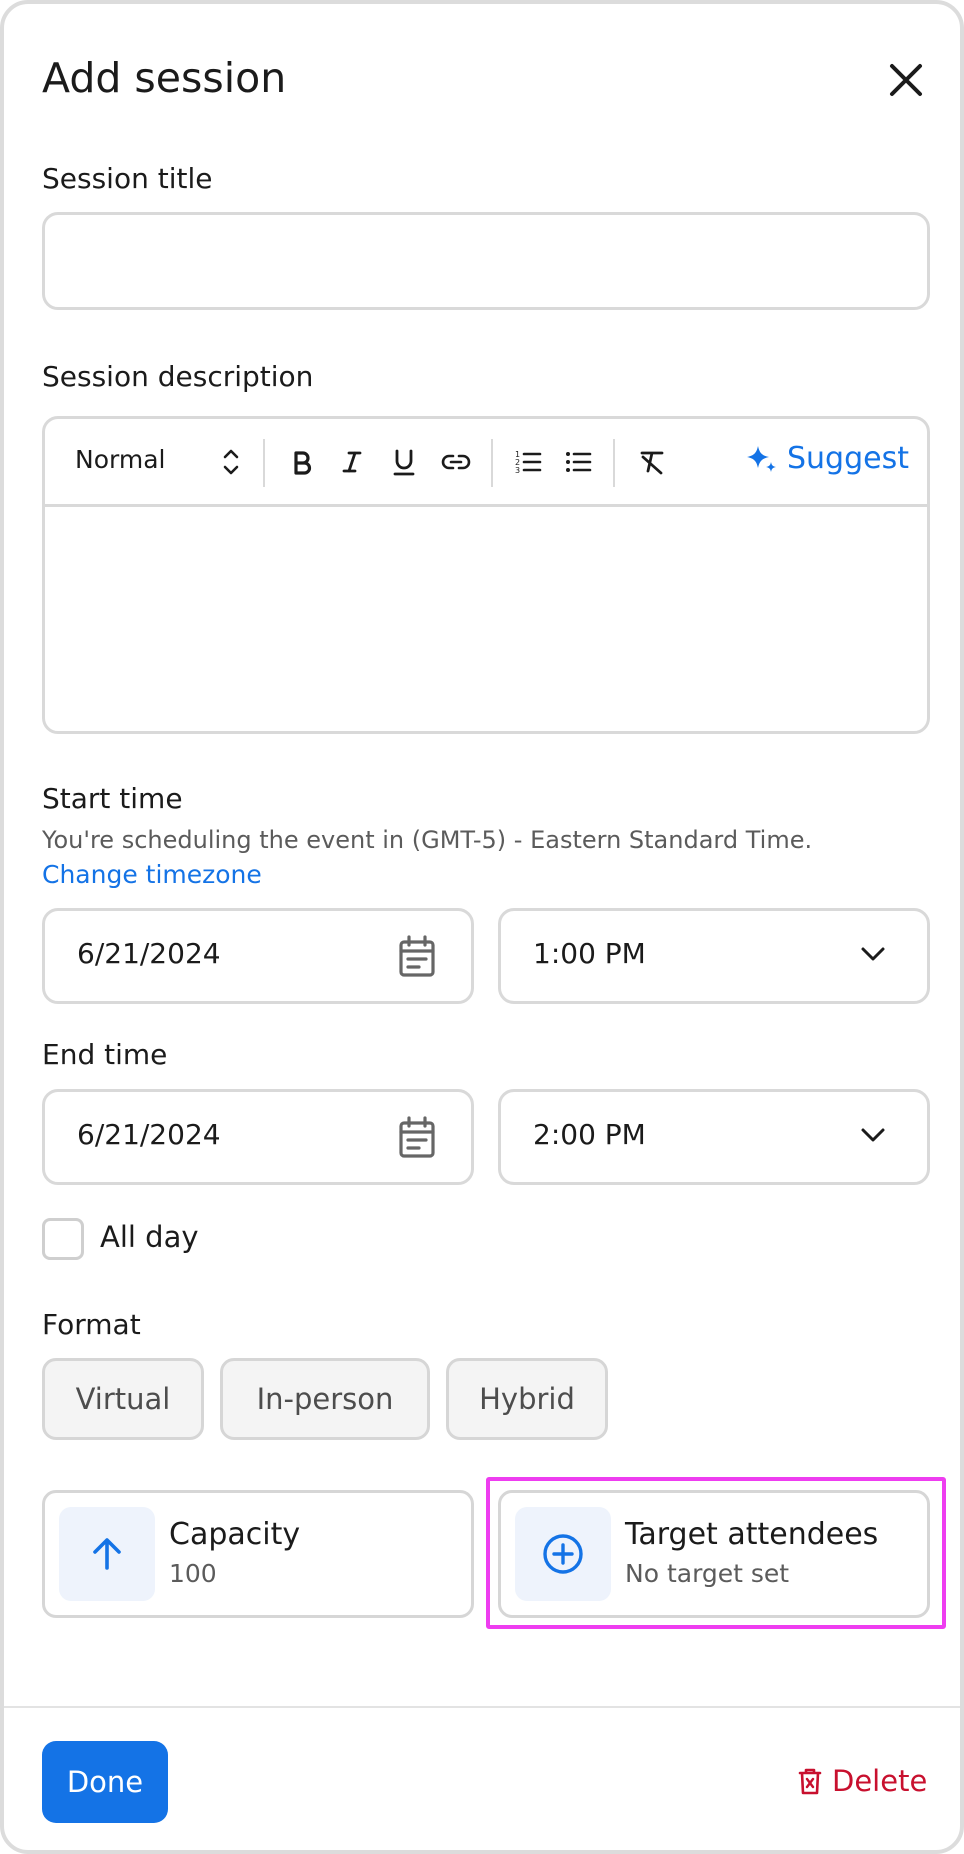 This screenshot has height=1854, width=964. I want to click on bold-icon, so click(303, 463).